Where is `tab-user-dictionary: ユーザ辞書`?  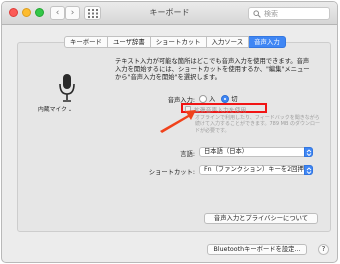 tab-user-dictionary: ユーザ辞書 is located at coordinates (129, 42).